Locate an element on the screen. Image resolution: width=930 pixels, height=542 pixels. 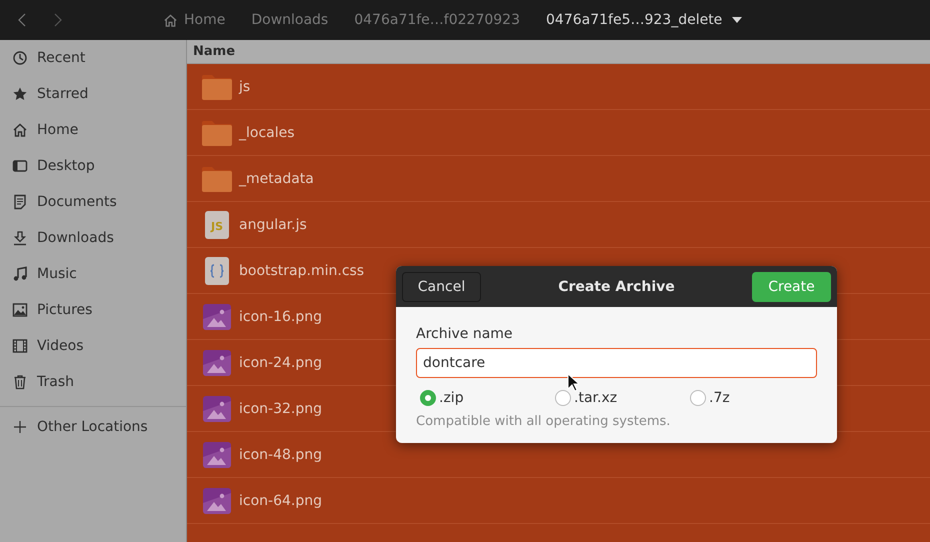
field-label: Archive name is located at coordinates (465, 334).